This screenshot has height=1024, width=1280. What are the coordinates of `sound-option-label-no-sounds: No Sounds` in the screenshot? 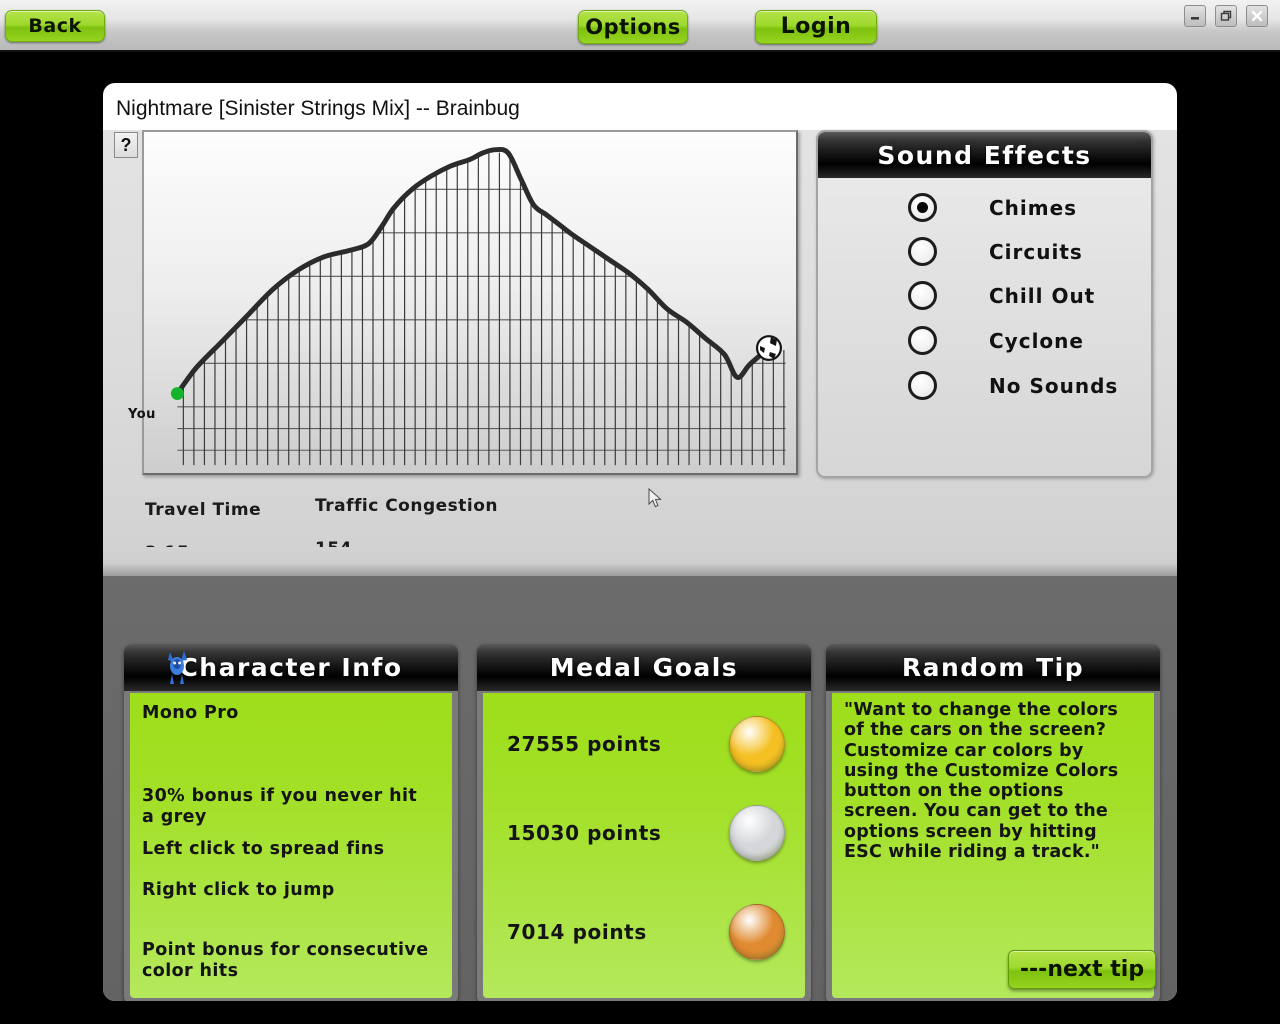 It's located at (1054, 385).